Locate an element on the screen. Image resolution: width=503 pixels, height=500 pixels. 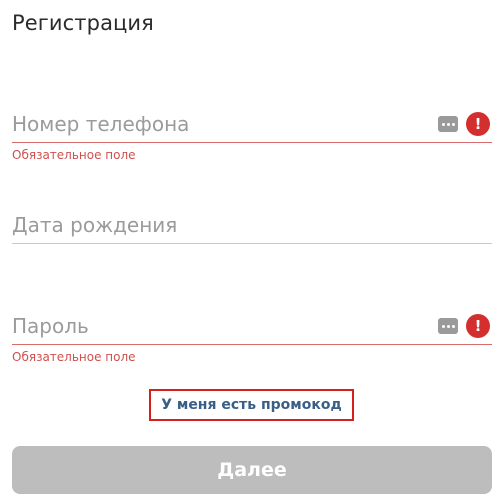
birthdate-placeholder: Дата рождения is located at coordinates (95, 225).